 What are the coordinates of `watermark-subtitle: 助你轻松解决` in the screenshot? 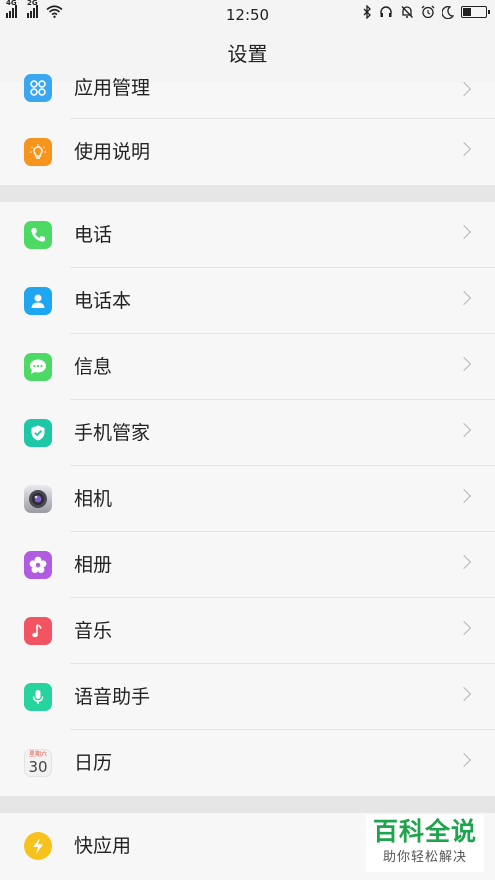 It's located at (424, 857).